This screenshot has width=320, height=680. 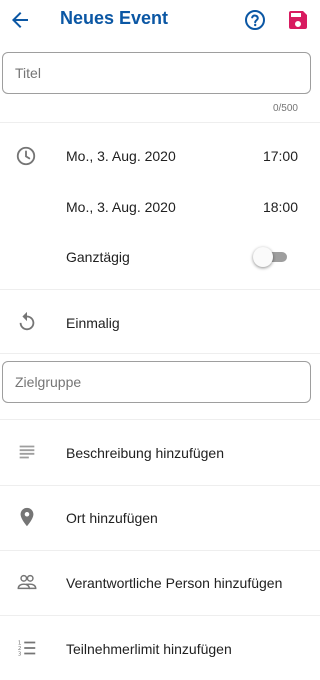 What do you see at coordinates (174, 583) in the screenshot?
I see `add-responsible-person: Verantwortliche Person hinzufügen` at bounding box center [174, 583].